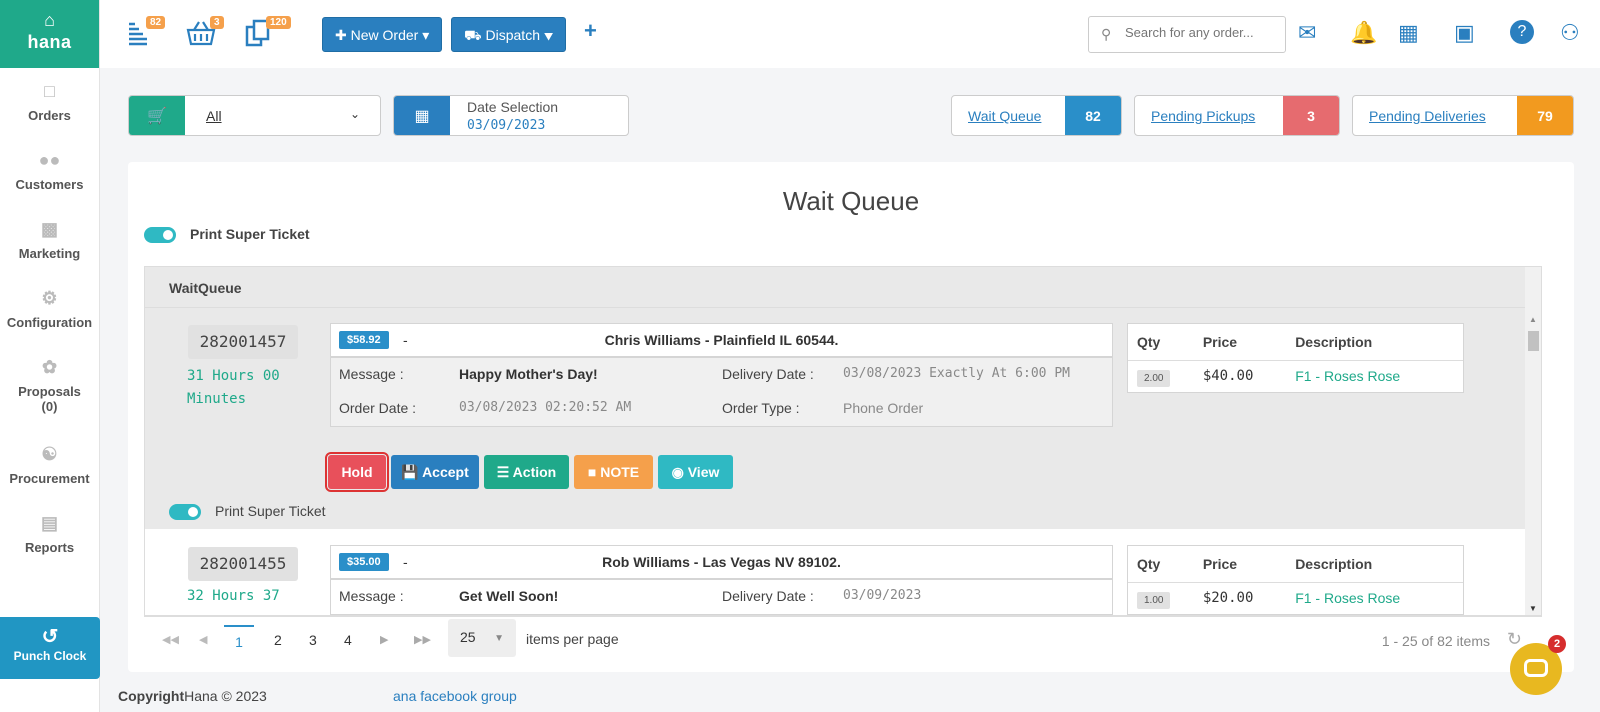 The height and width of the screenshot is (712, 1600). Describe the element at coordinates (1533, 608) in the screenshot. I see `scroll-down-icon: ▼` at that location.